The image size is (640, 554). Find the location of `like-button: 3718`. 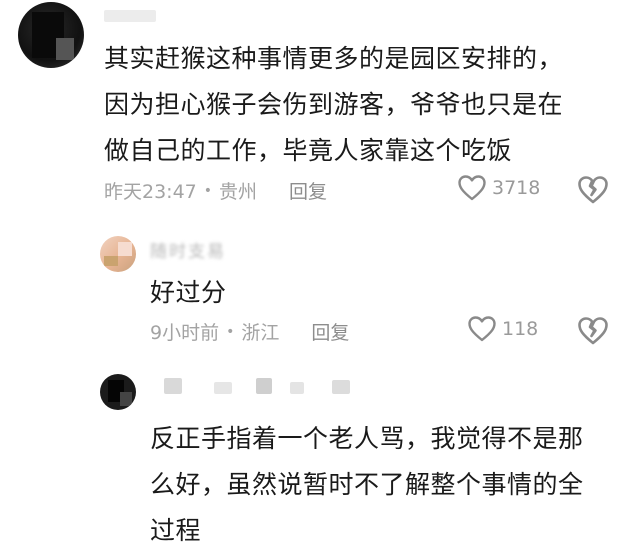

like-button: 3718 is located at coordinates (499, 188).